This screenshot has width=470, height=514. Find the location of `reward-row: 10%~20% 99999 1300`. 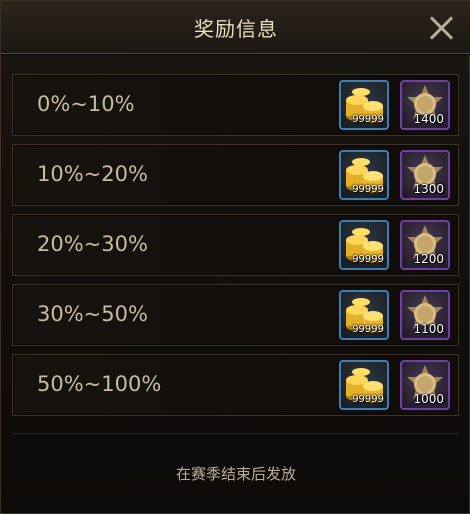

reward-row: 10%~20% 99999 1300 is located at coordinates (235, 175).